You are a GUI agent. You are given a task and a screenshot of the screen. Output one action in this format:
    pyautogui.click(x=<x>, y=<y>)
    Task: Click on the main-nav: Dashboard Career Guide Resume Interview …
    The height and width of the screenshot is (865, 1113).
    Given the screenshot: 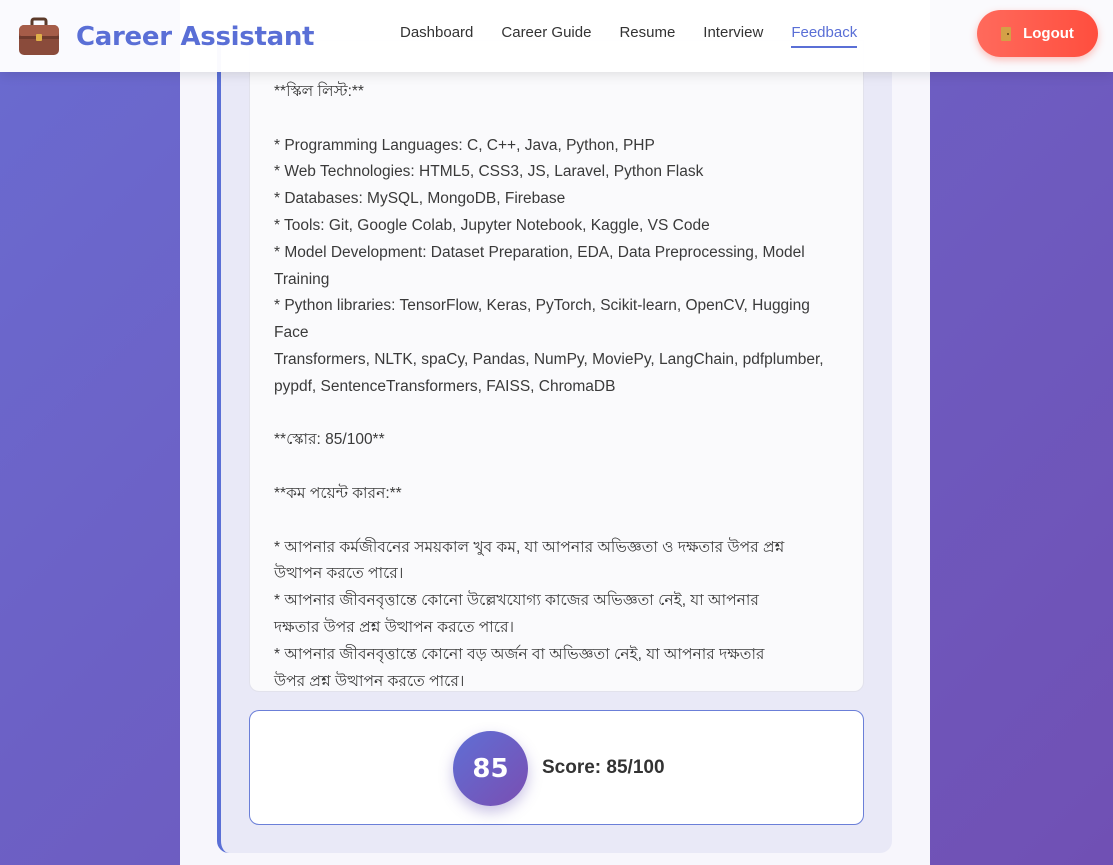 What is the action you would take?
    pyautogui.click(x=642, y=36)
    